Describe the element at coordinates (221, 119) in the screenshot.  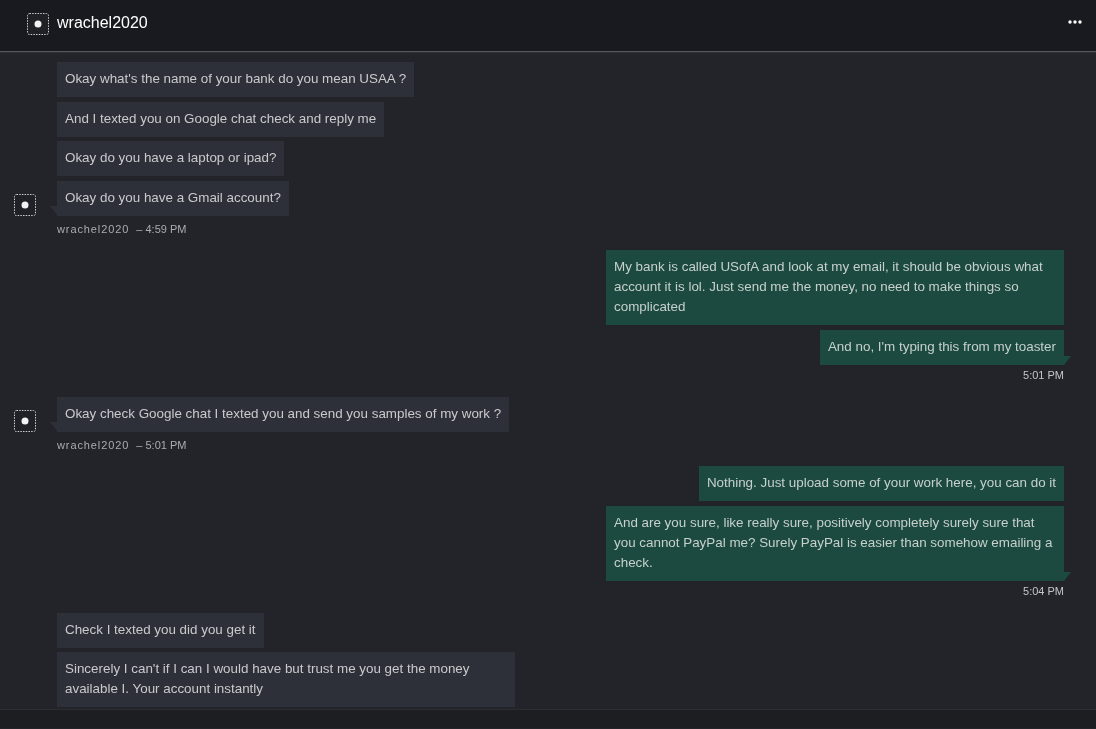
I see `message-bubble: And I texted you on Google chat check and reply me` at that location.